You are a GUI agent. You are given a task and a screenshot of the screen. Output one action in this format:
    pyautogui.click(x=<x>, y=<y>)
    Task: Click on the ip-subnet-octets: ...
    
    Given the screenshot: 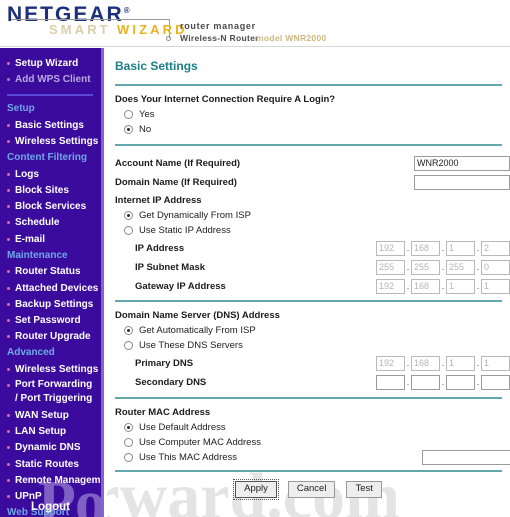 What is the action you would take?
    pyautogui.click(x=443, y=267)
    